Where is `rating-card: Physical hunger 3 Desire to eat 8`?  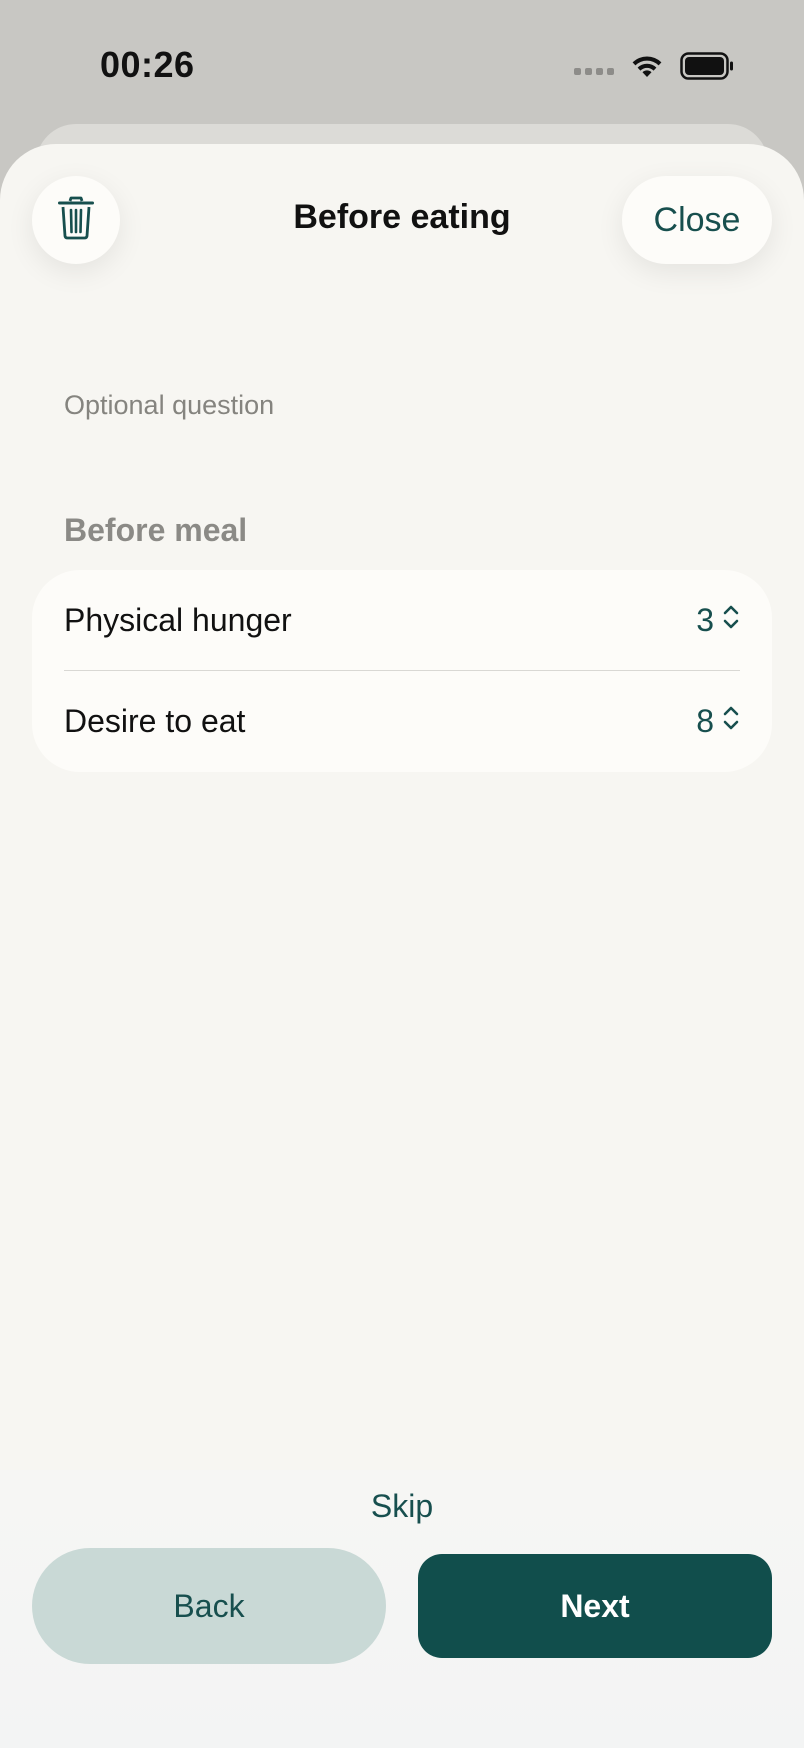 rating-card: Physical hunger 3 Desire to eat 8 is located at coordinates (402, 671).